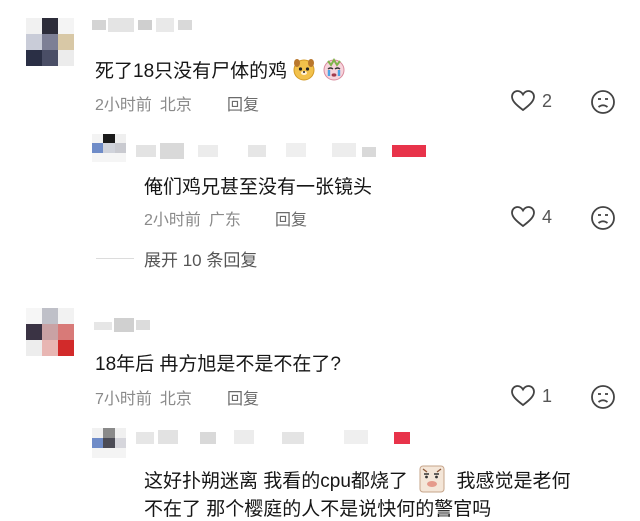 This screenshot has width=640, height=521. Describe the element at coordinates (218, 364) in the screenshot. I see `comment-text: 18年后 冉方旭是不是不在了?` at that location.